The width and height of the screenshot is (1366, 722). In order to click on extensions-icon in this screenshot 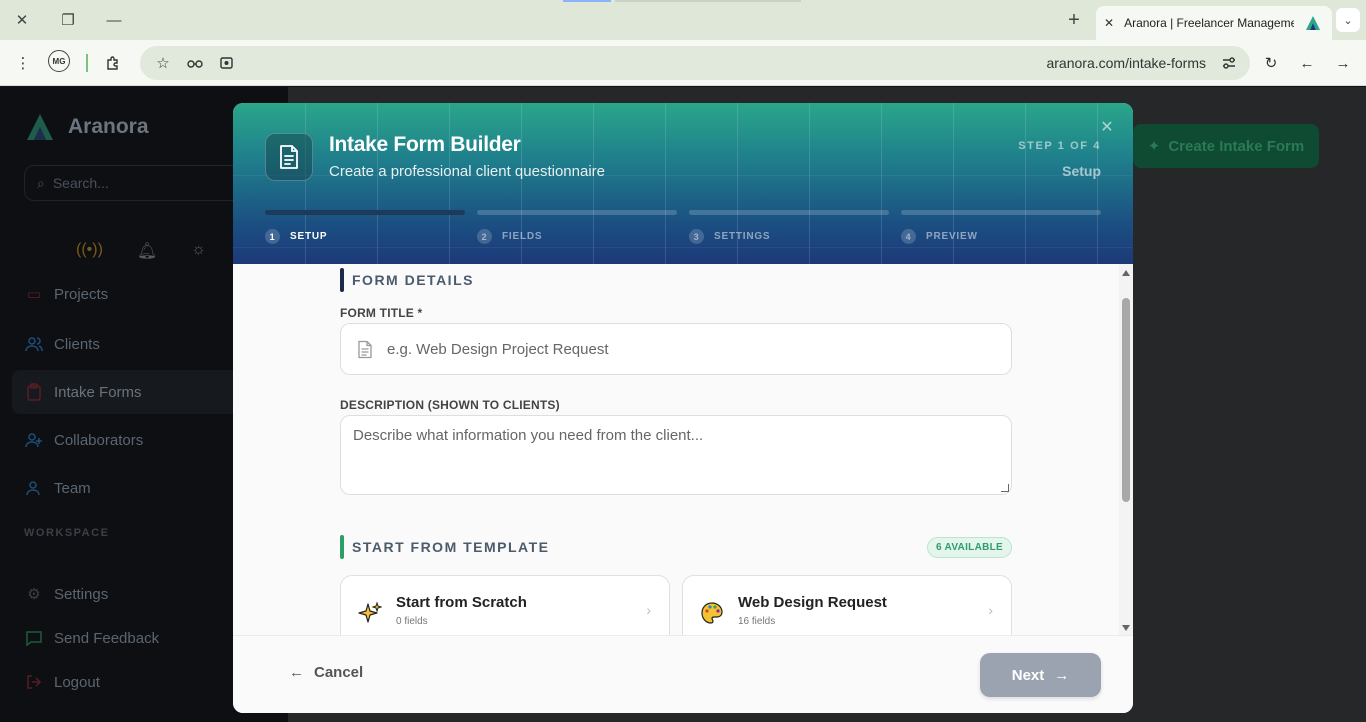, I will do `click(113, 63)`.